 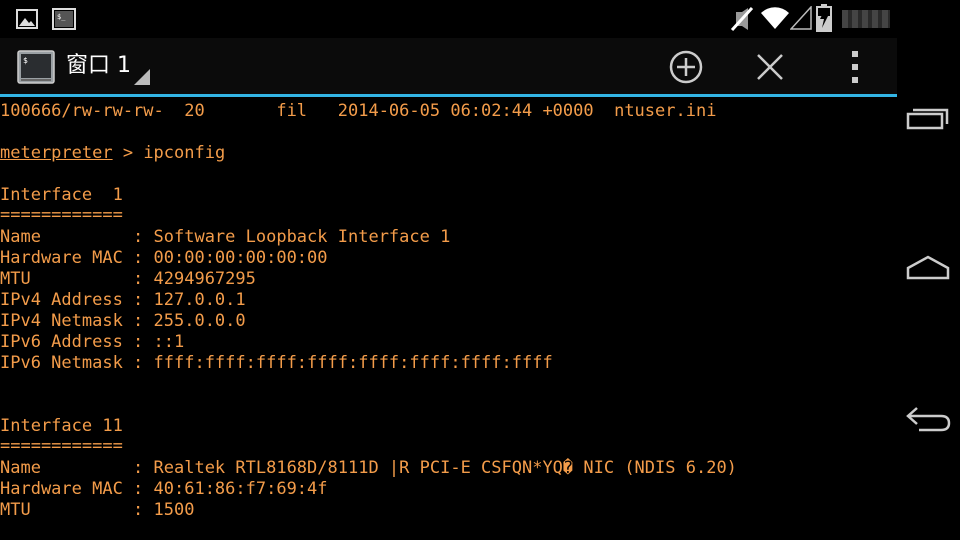 What do you see at coordinates (448, 67) in the screenshot?
I see `action-bar: $ 窗口 1` at bounding box center [448, 67].